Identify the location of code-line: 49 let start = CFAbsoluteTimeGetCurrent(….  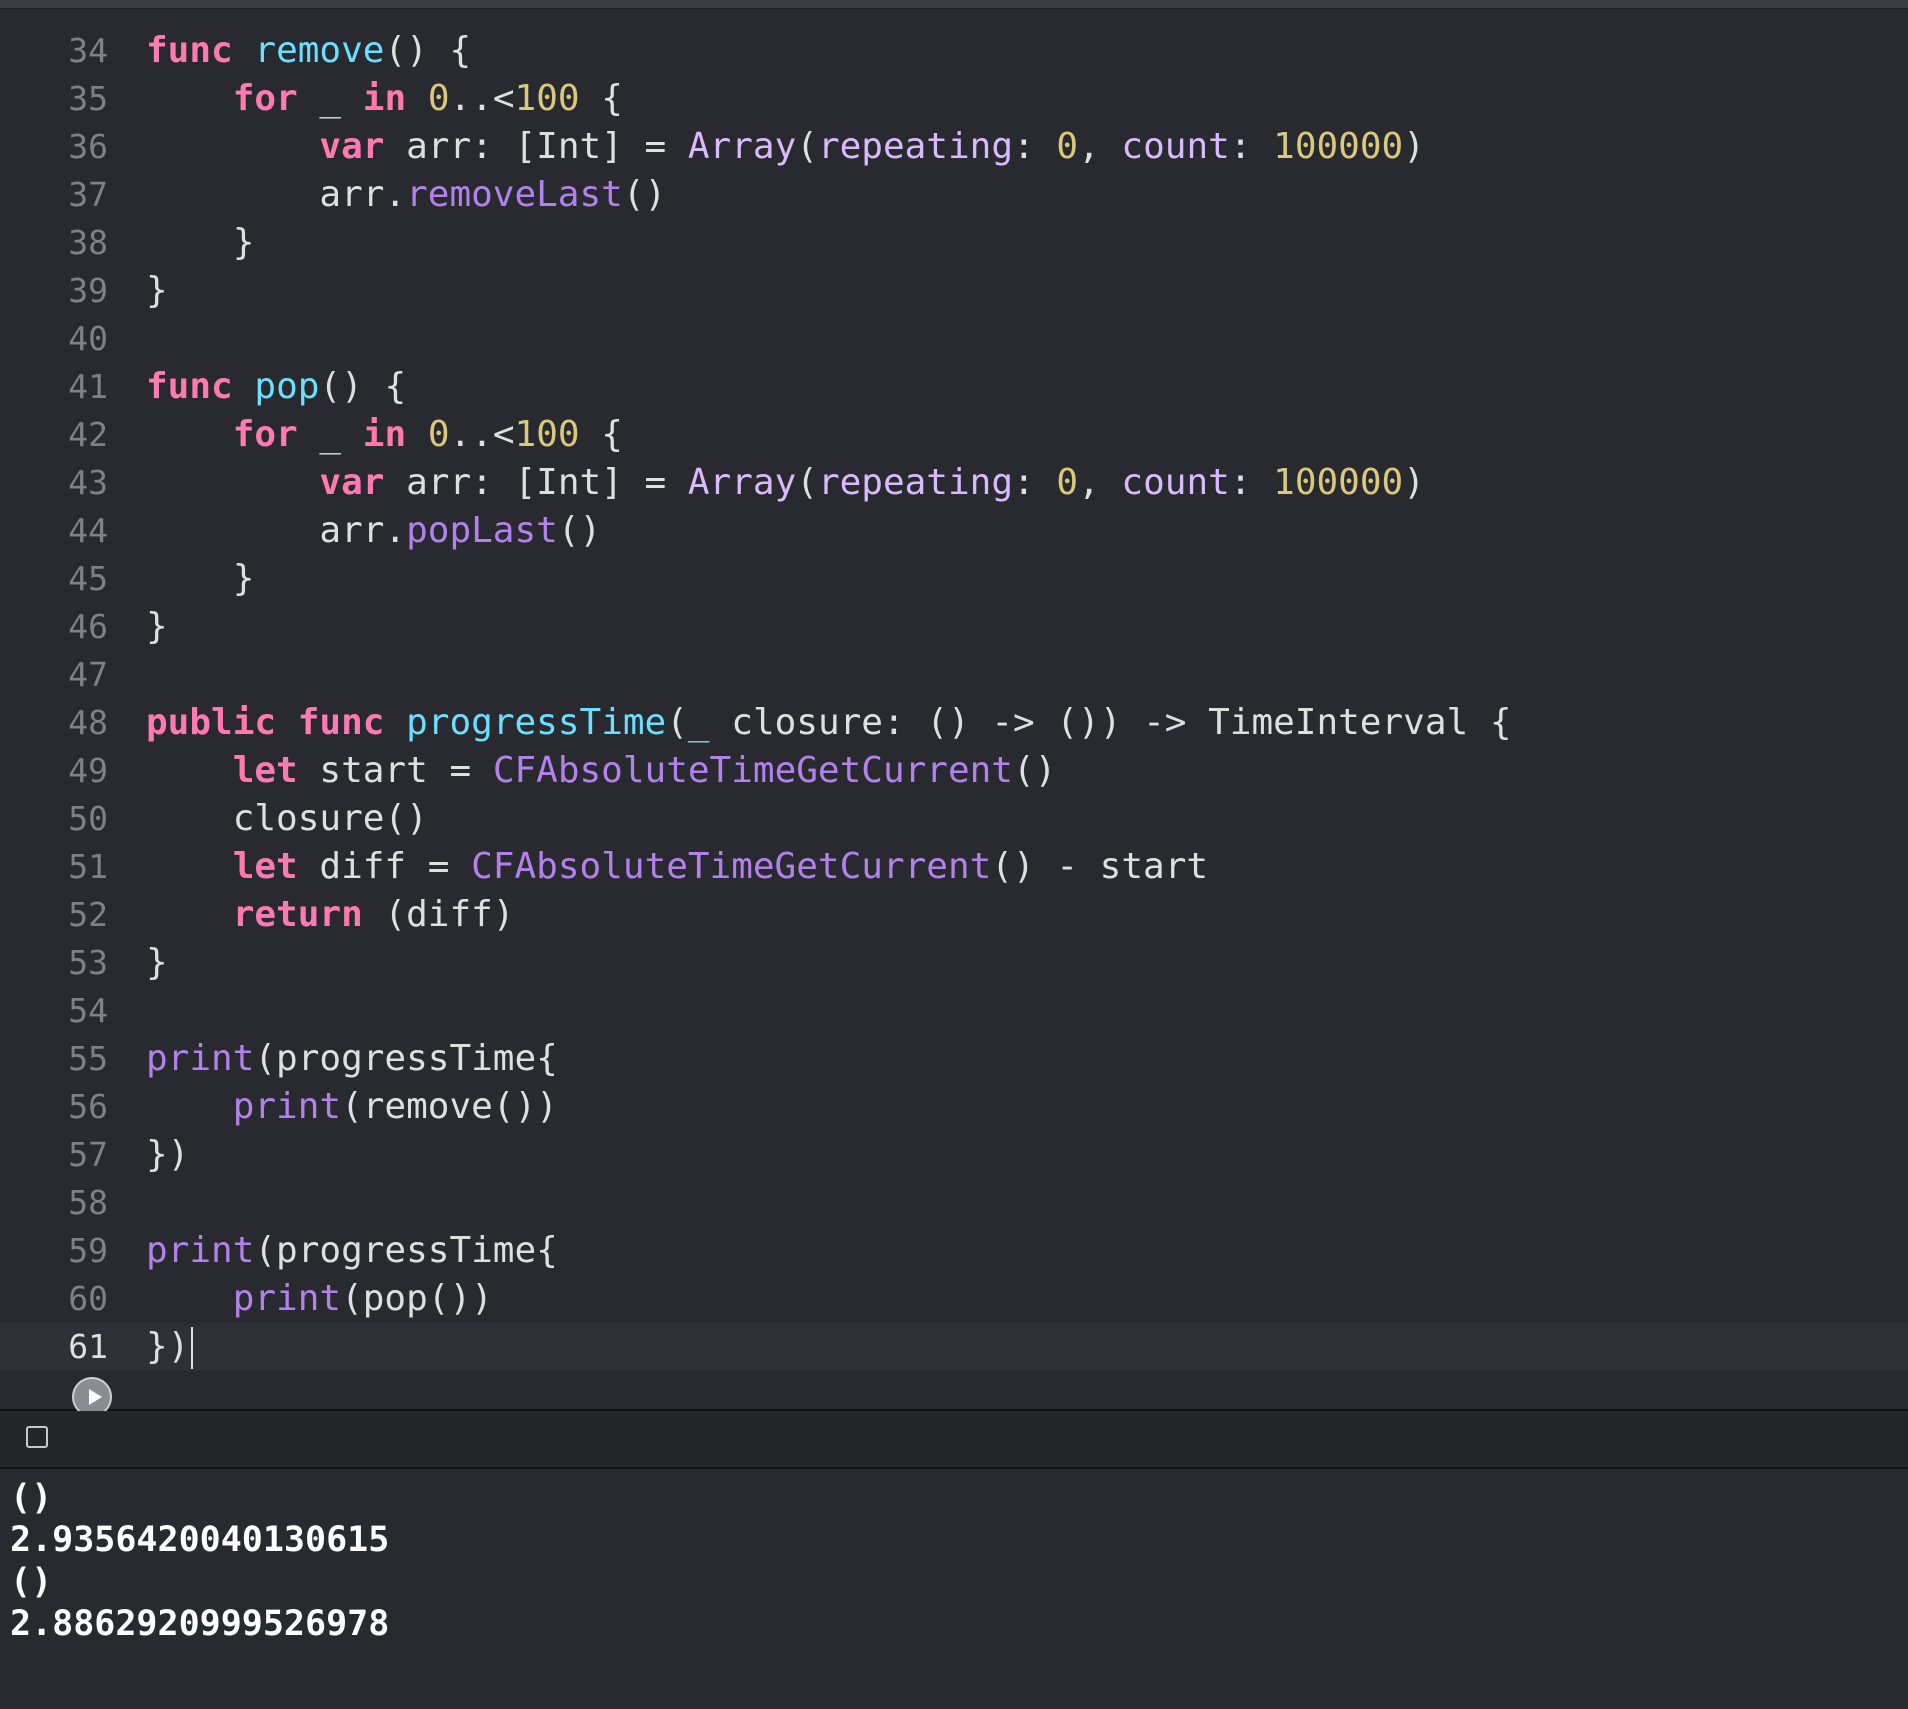
(954, 771).